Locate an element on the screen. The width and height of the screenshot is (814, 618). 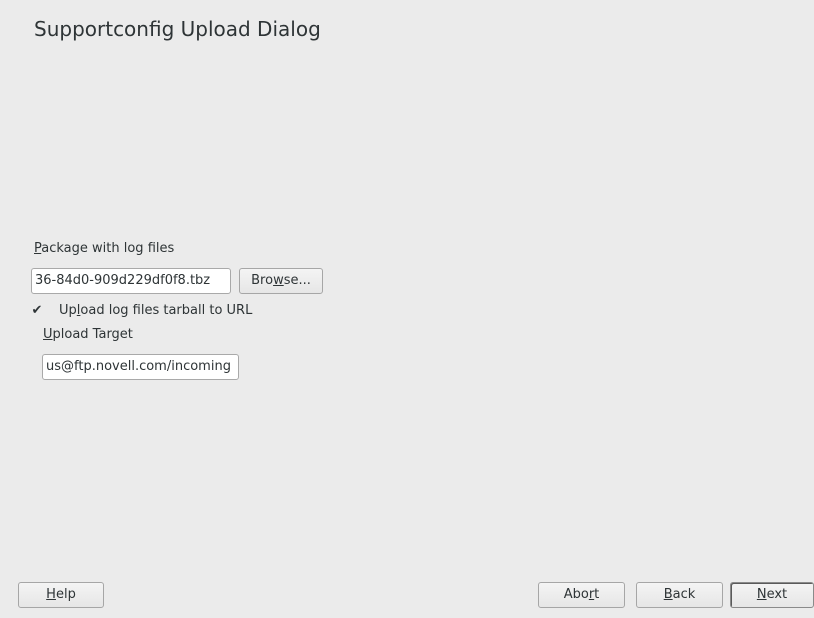
upload-label-pre: Up is located at coordinates (68, 310).